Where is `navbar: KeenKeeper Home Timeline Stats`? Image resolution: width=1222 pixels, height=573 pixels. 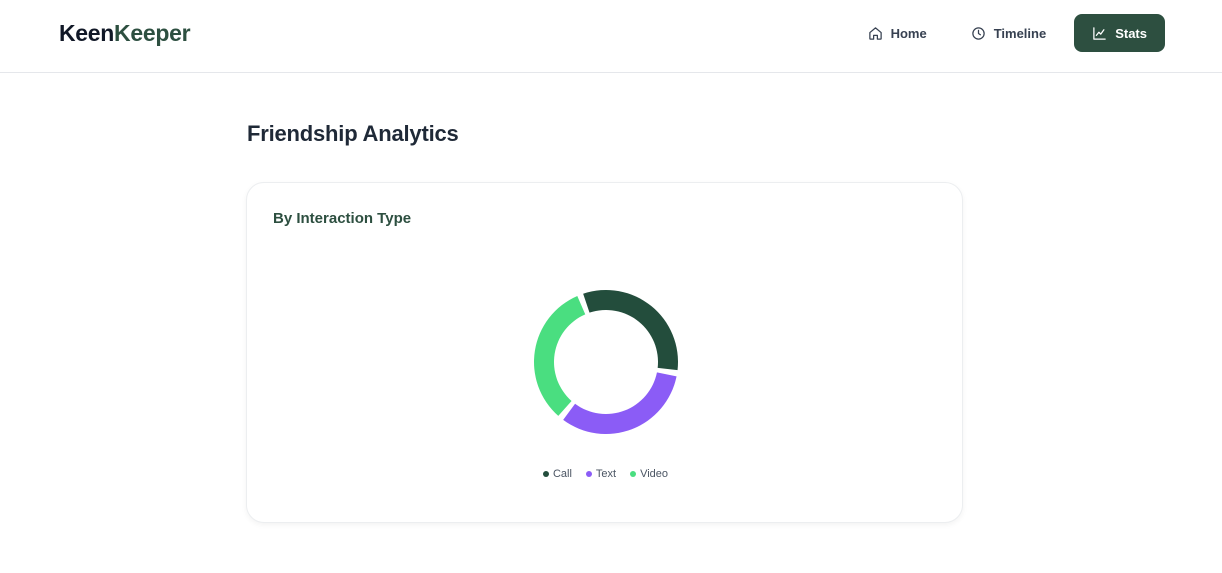
navbar: KeenKeeper Home Timeline Stats is located at coordinates (611, 36).